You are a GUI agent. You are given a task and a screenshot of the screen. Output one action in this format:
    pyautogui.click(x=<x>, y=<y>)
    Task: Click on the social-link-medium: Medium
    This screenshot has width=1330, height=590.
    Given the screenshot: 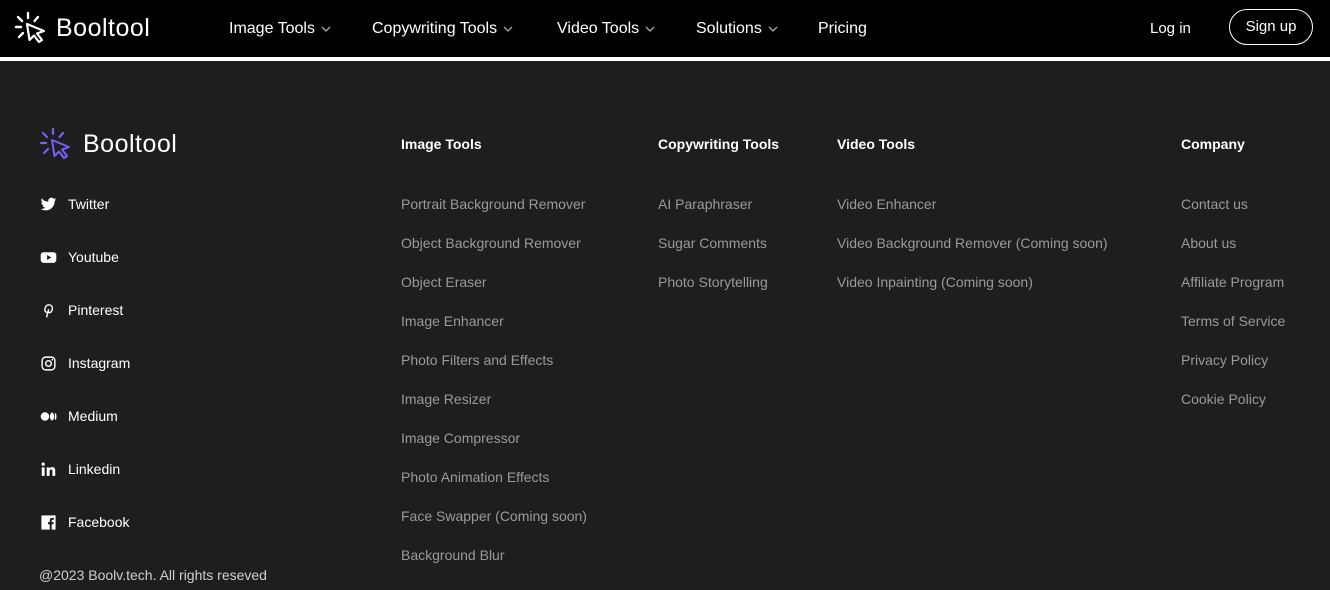 What is the action you would take?
    pyautogui.click(x=78, y=416)
    